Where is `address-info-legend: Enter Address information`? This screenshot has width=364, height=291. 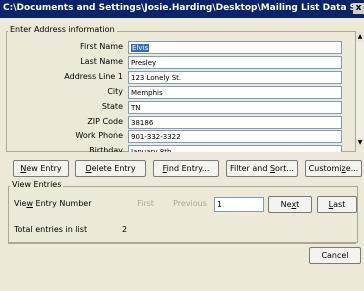 address-info-legend: Enter Address information is located at coordinates (62, 29).